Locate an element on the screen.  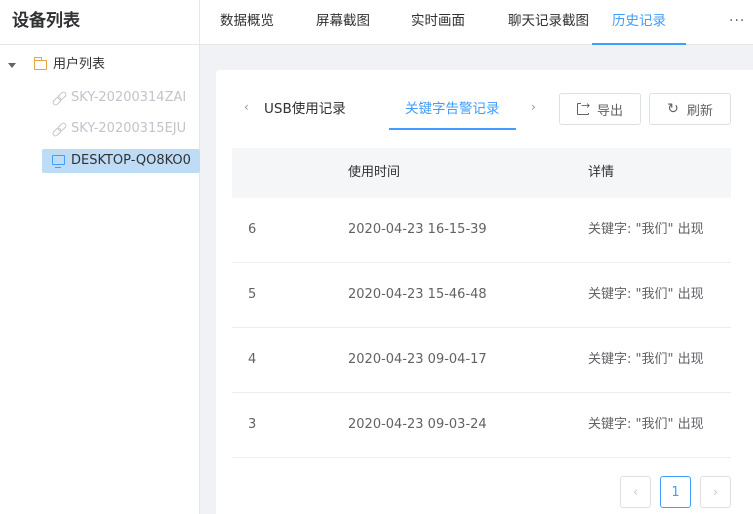
tree-node-device-3-selected: DESKTOP-QO8KO0 is located at coordinates (121, 161).